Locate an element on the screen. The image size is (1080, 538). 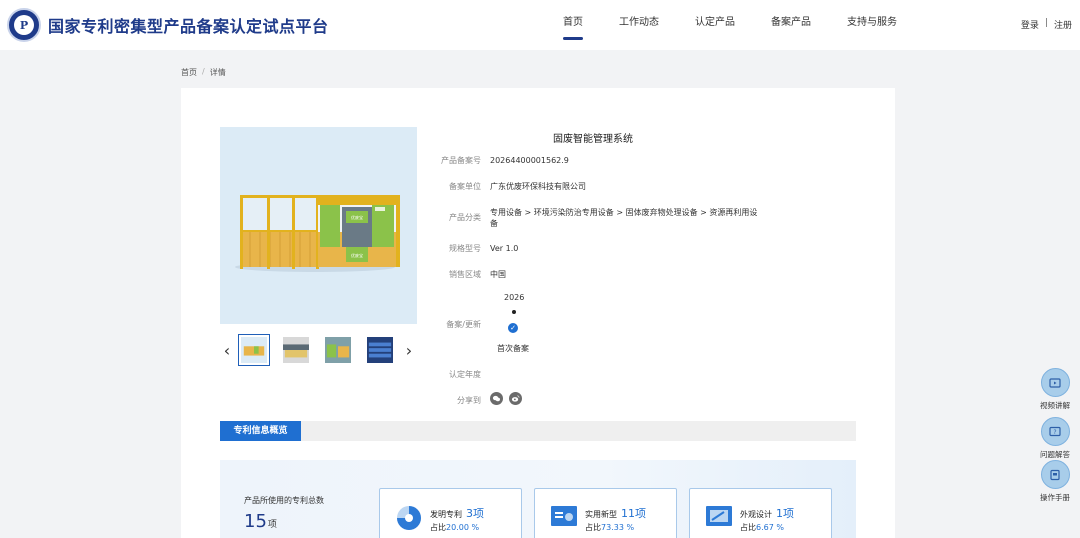
stat-ratio: 占比6.67 % is located at coordinates (762, 527).